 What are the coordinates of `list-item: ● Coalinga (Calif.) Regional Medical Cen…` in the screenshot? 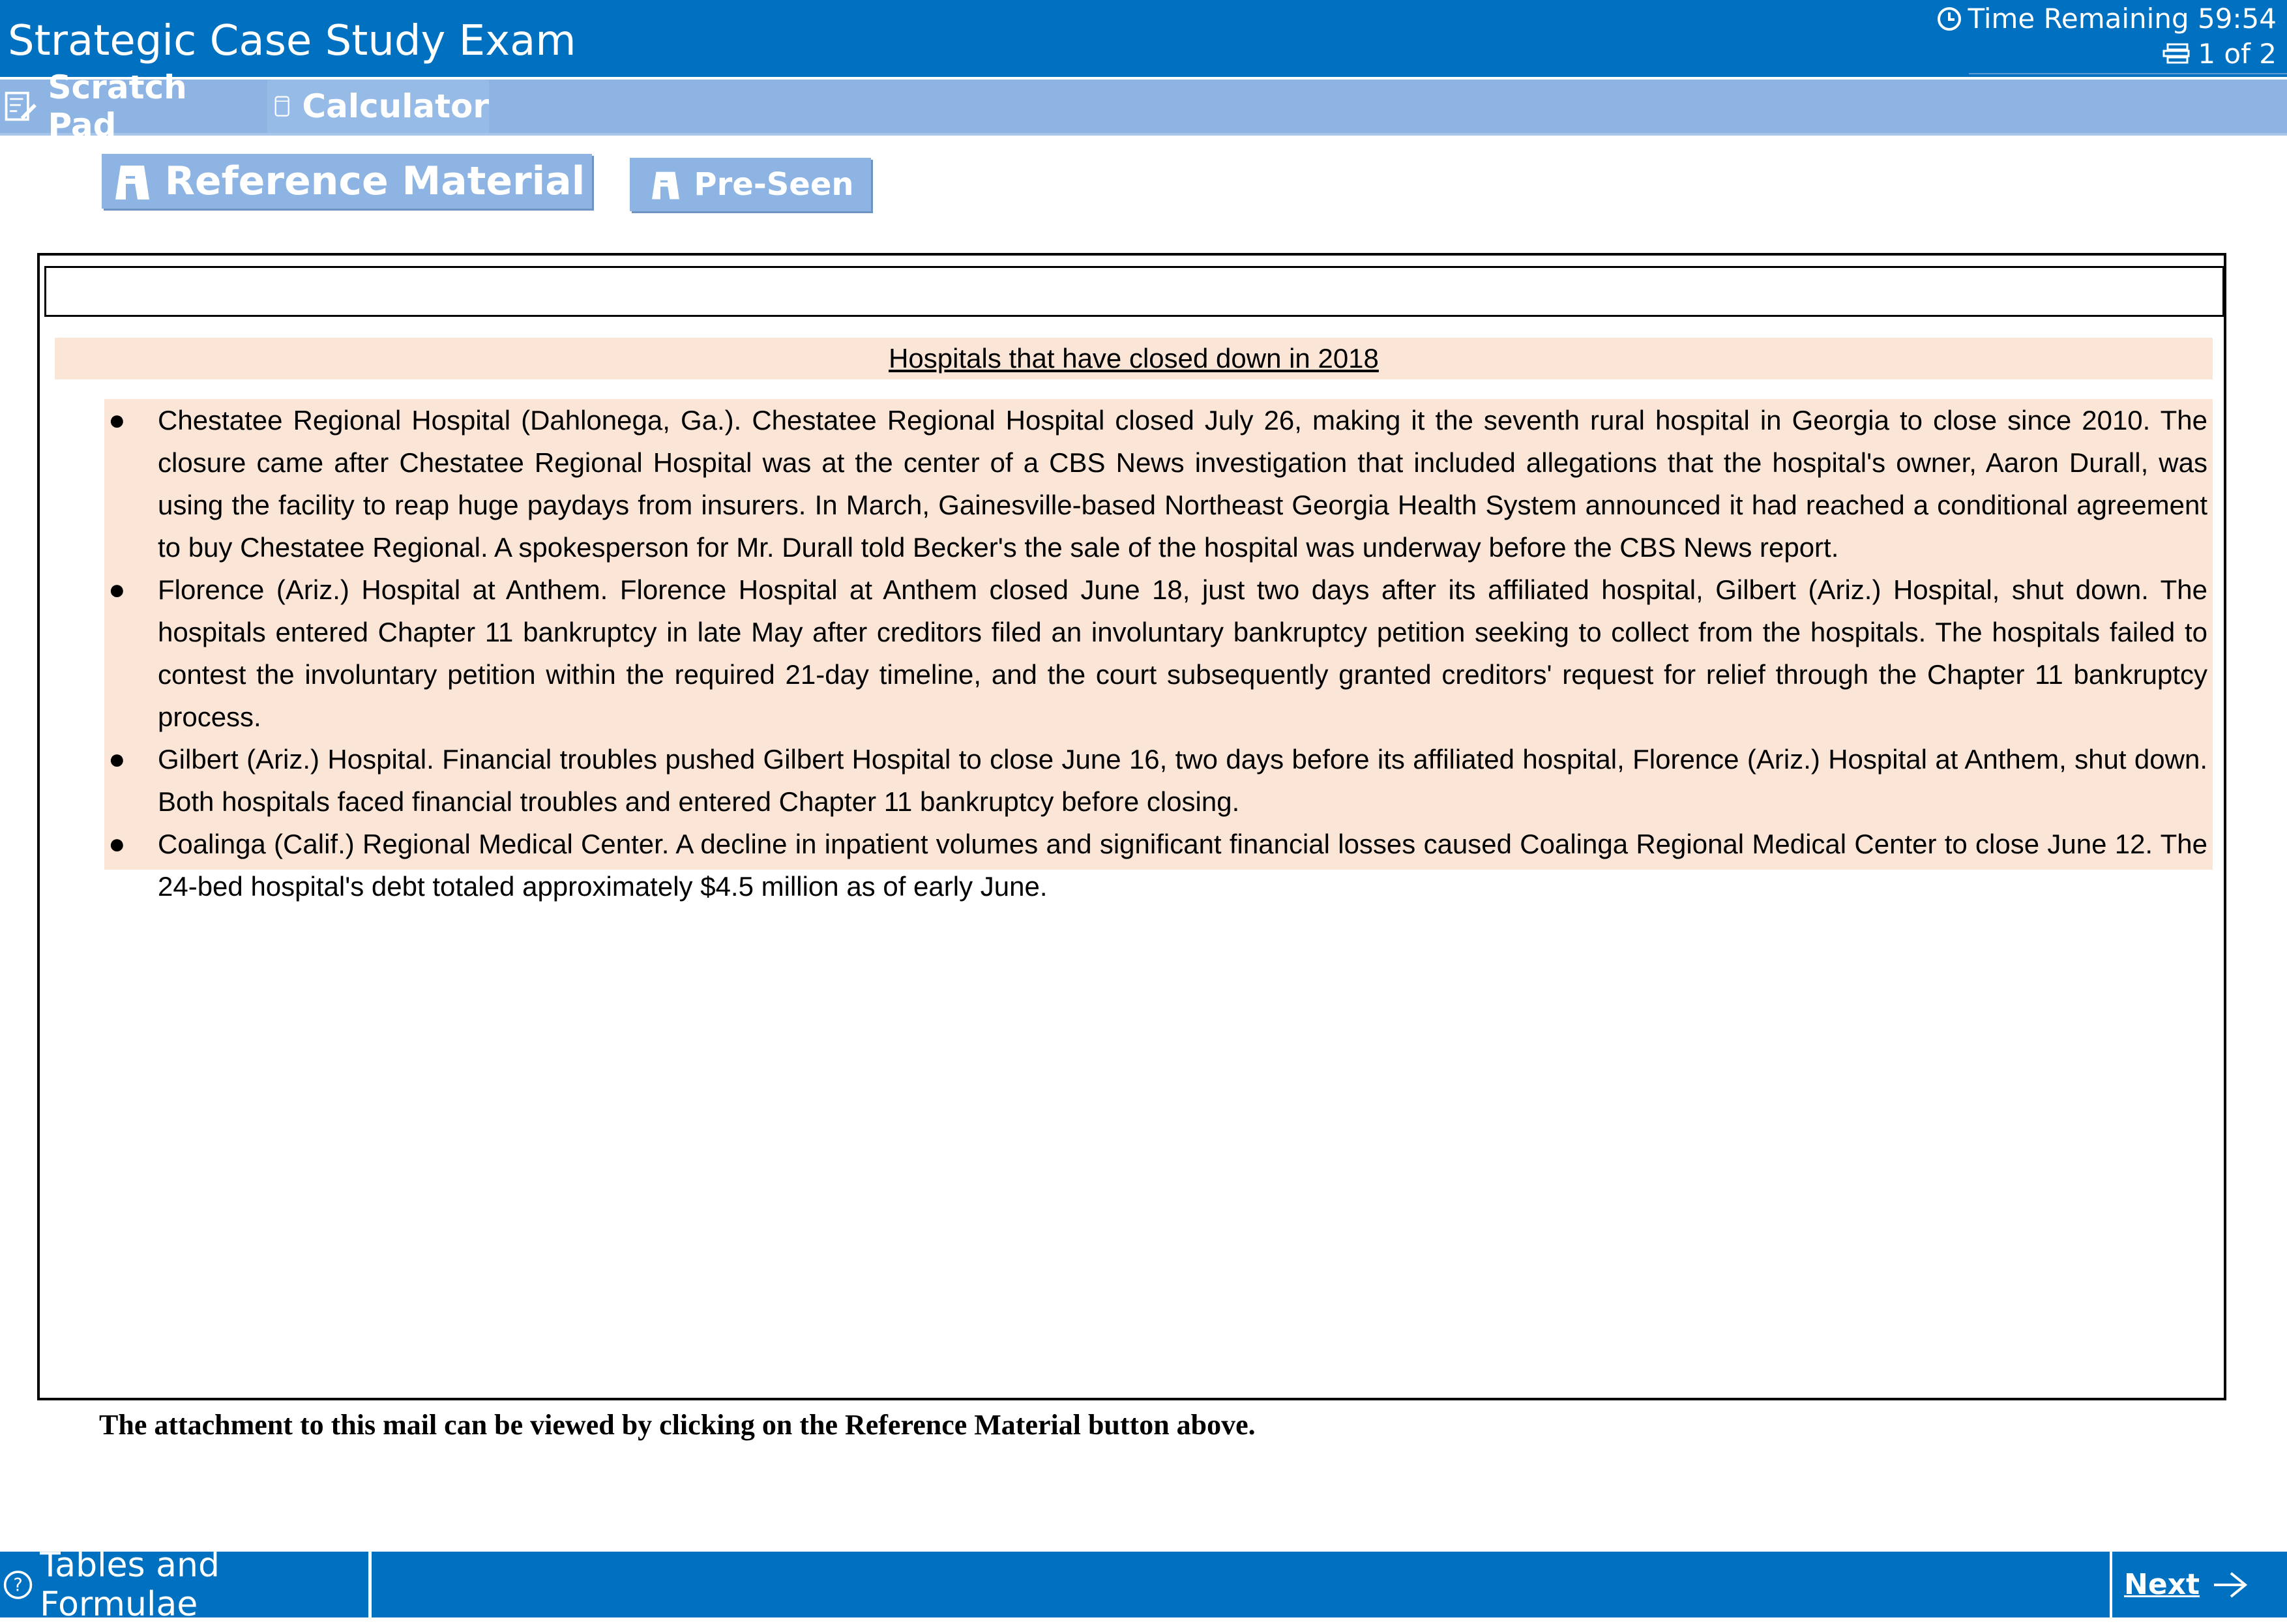 It's located at (1158, 866).